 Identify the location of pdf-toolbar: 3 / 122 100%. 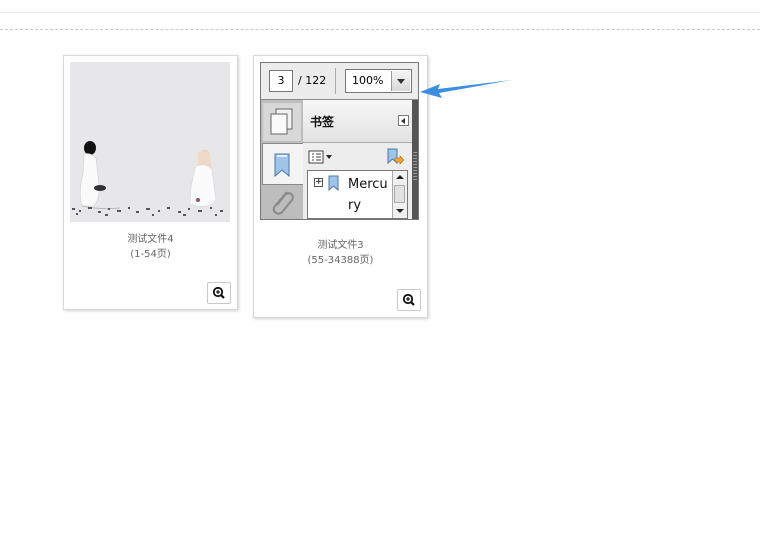
(339, 81).